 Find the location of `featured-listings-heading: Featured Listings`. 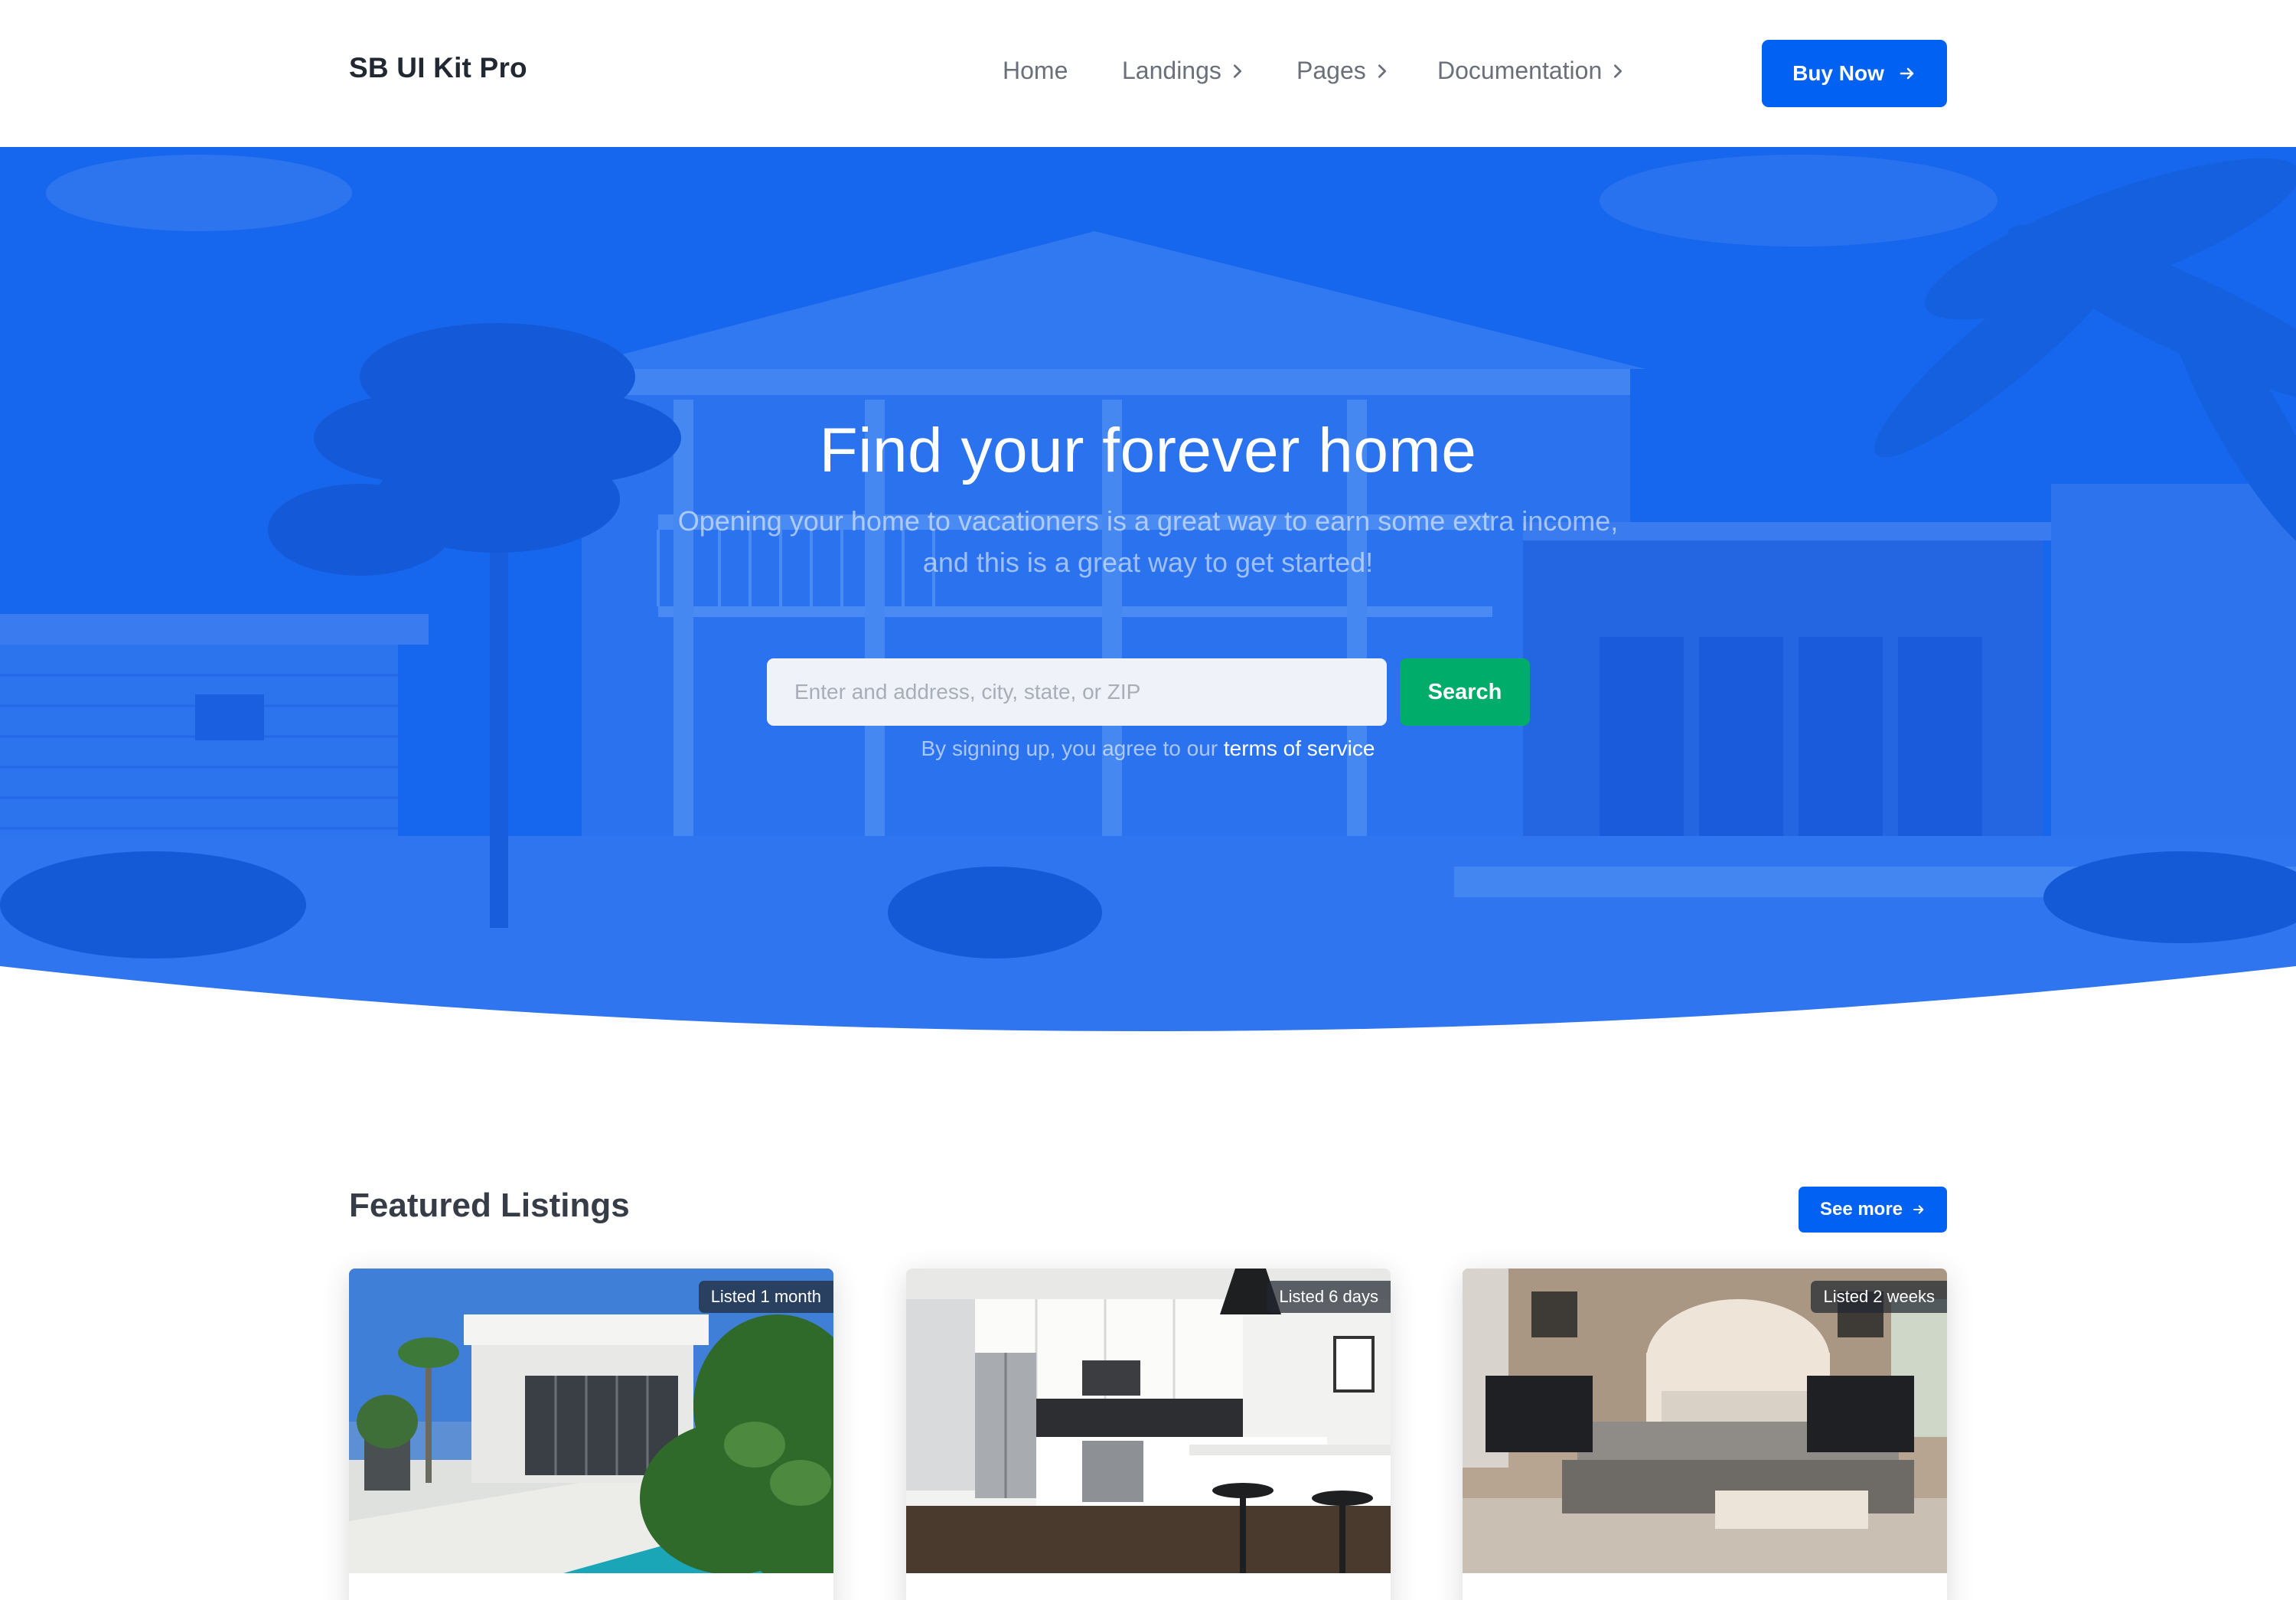

featured-listings-heading: Featured Listings is located at coordinates (489, 1205).